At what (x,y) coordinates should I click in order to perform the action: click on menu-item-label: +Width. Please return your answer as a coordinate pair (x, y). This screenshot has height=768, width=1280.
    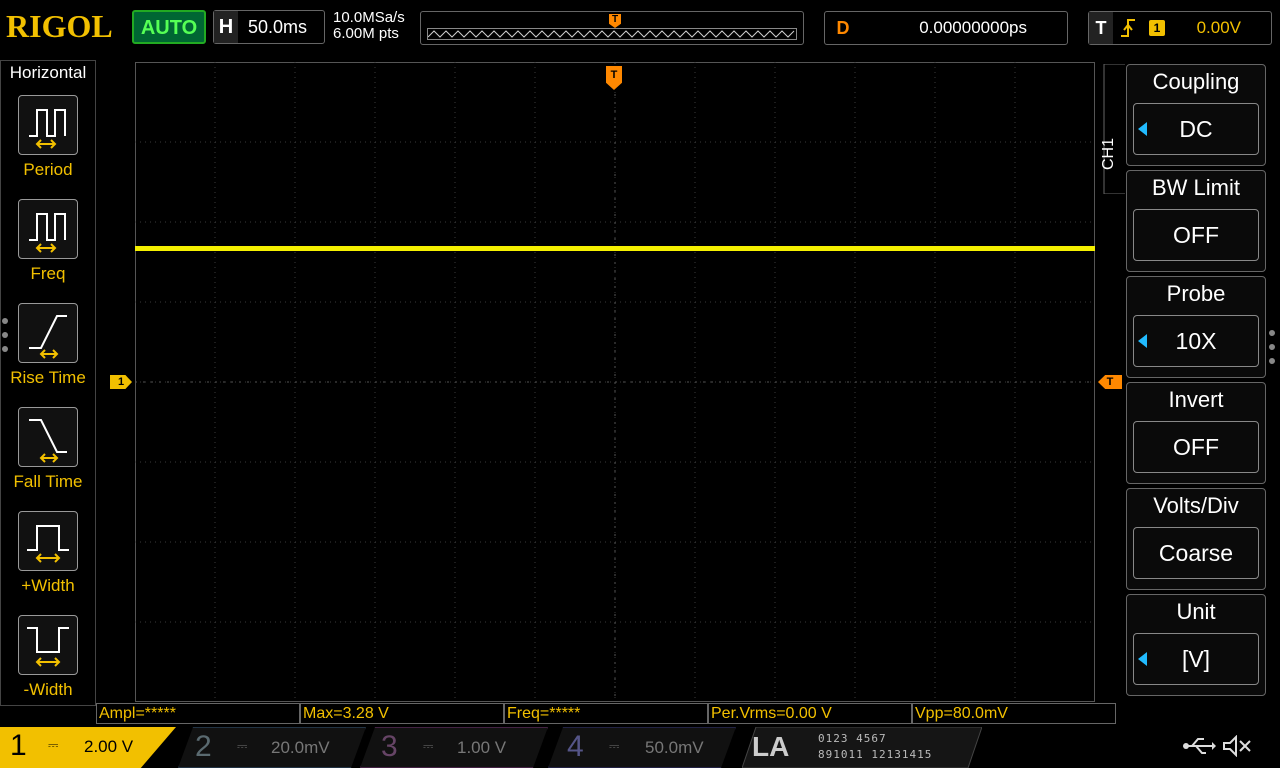
    Looking at the image, I should click on (48, 585).